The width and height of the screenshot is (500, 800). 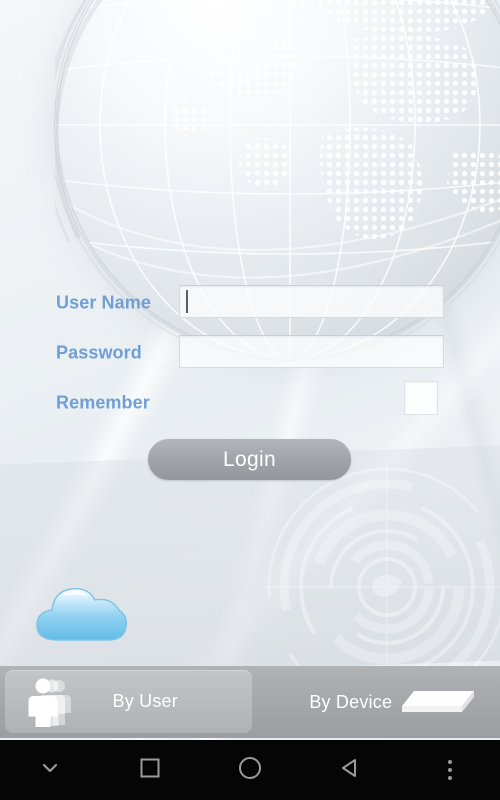 I want to click on bottom-tab-bar: By User By Device, so click(x=250, y=702).